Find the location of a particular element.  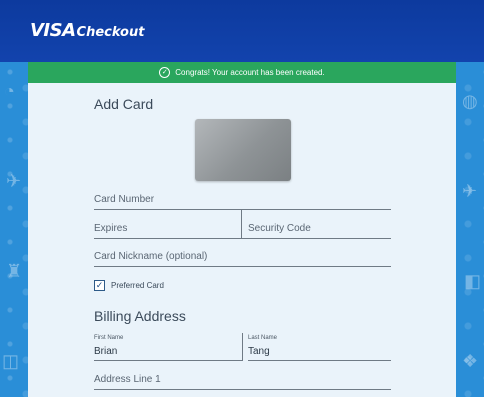

add-card-title: Add Card is located at coordinates (124, 104).